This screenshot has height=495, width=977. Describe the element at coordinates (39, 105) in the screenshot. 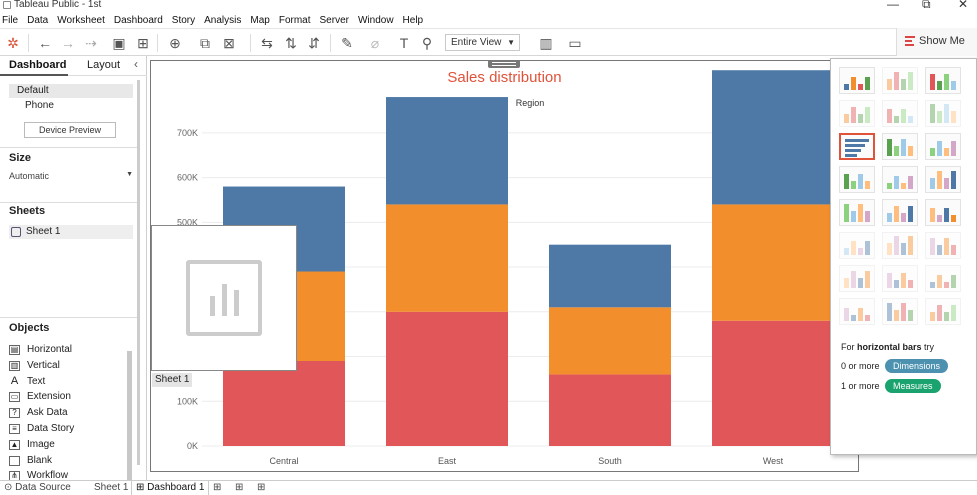

I see `device-phone: Phone` at that location.